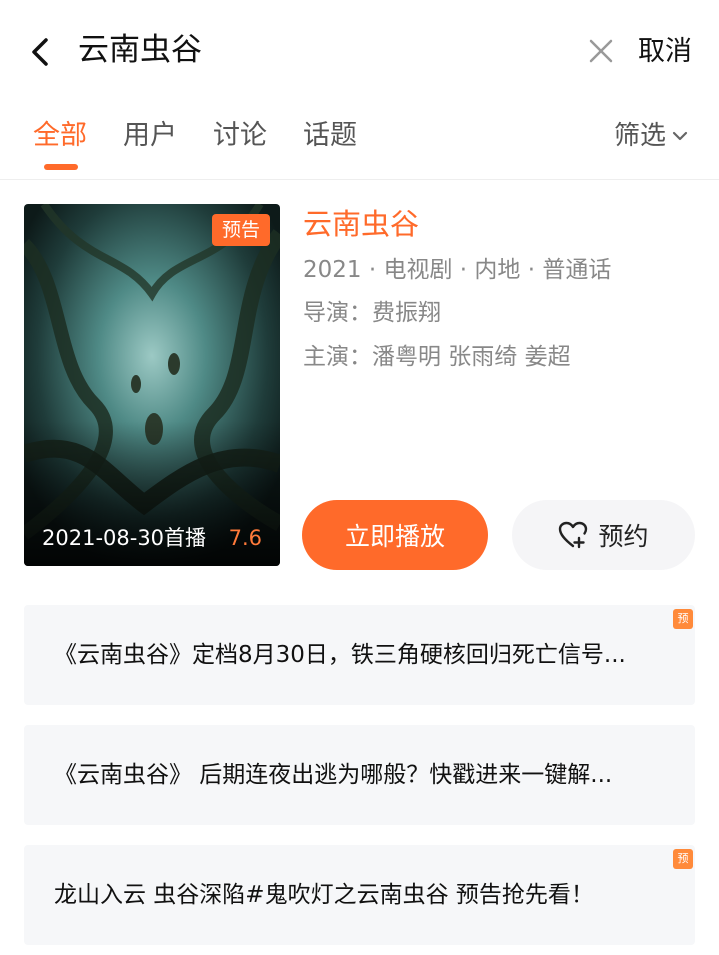  I want to click on search-bar: 云南虫谷 取消, so click(359, 50).